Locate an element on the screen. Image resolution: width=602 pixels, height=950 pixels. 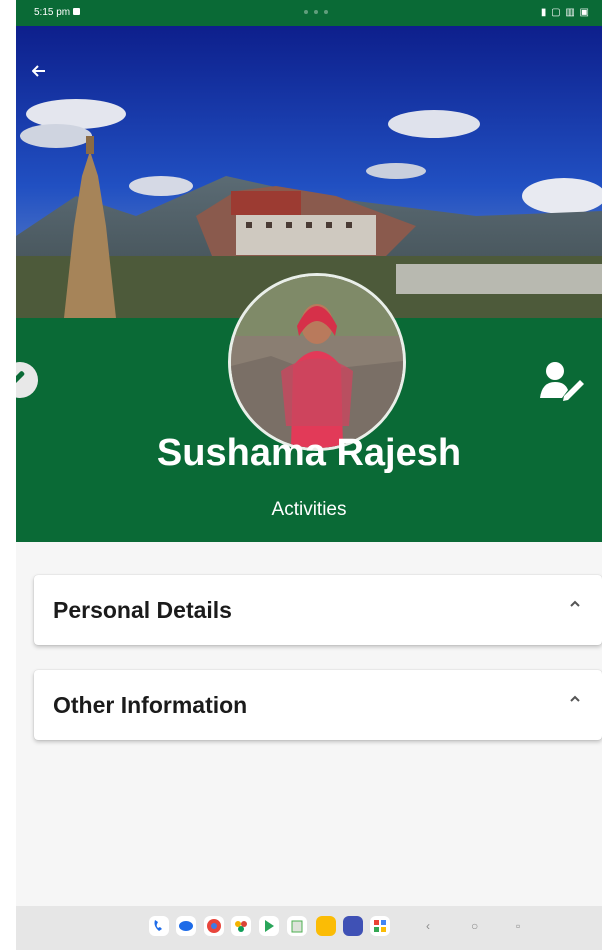
status-icons: ▮ ▢ ▥ ▣ is located at coordinates (565, 12).